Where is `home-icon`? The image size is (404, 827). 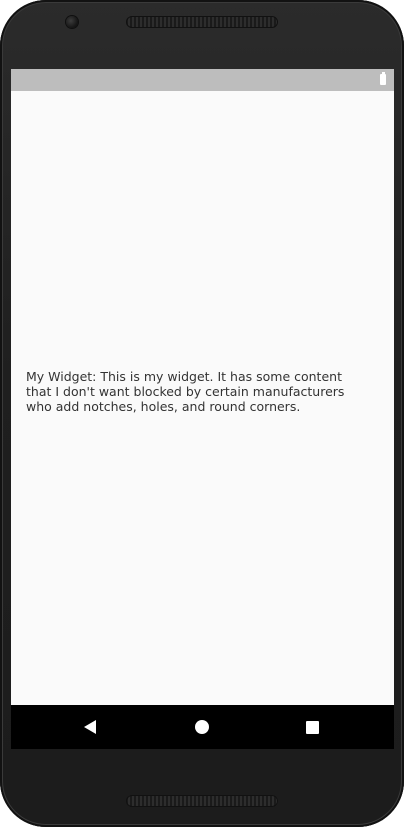 home-icon is located at coordinates (202, 727).